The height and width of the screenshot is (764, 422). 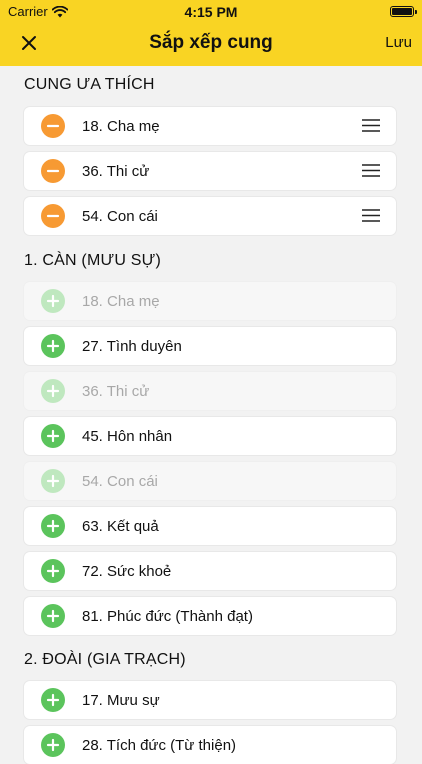 What do you see at coordinates (210, 571) in the screenshot?
I see `list-item: 72. Sức khoẻ` at bounding box center [210, 571].